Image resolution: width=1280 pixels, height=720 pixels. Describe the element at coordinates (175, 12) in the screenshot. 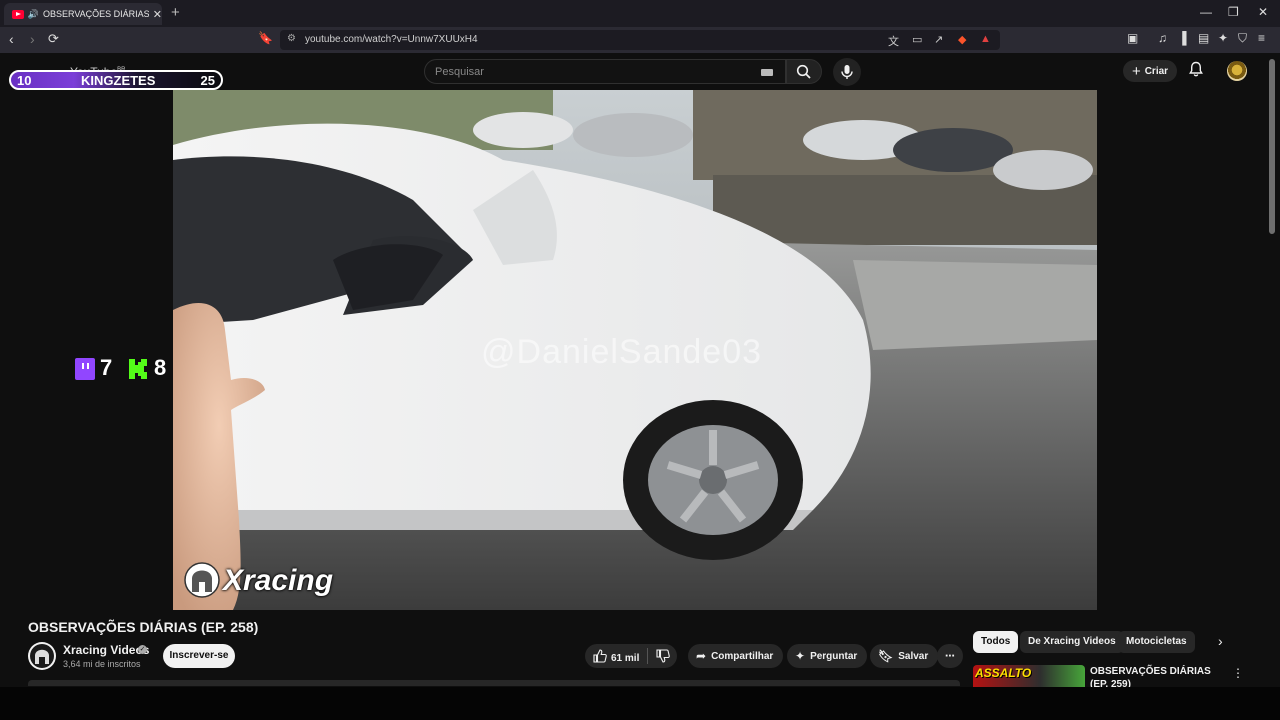

I see `new-tab-button: +` at that location.